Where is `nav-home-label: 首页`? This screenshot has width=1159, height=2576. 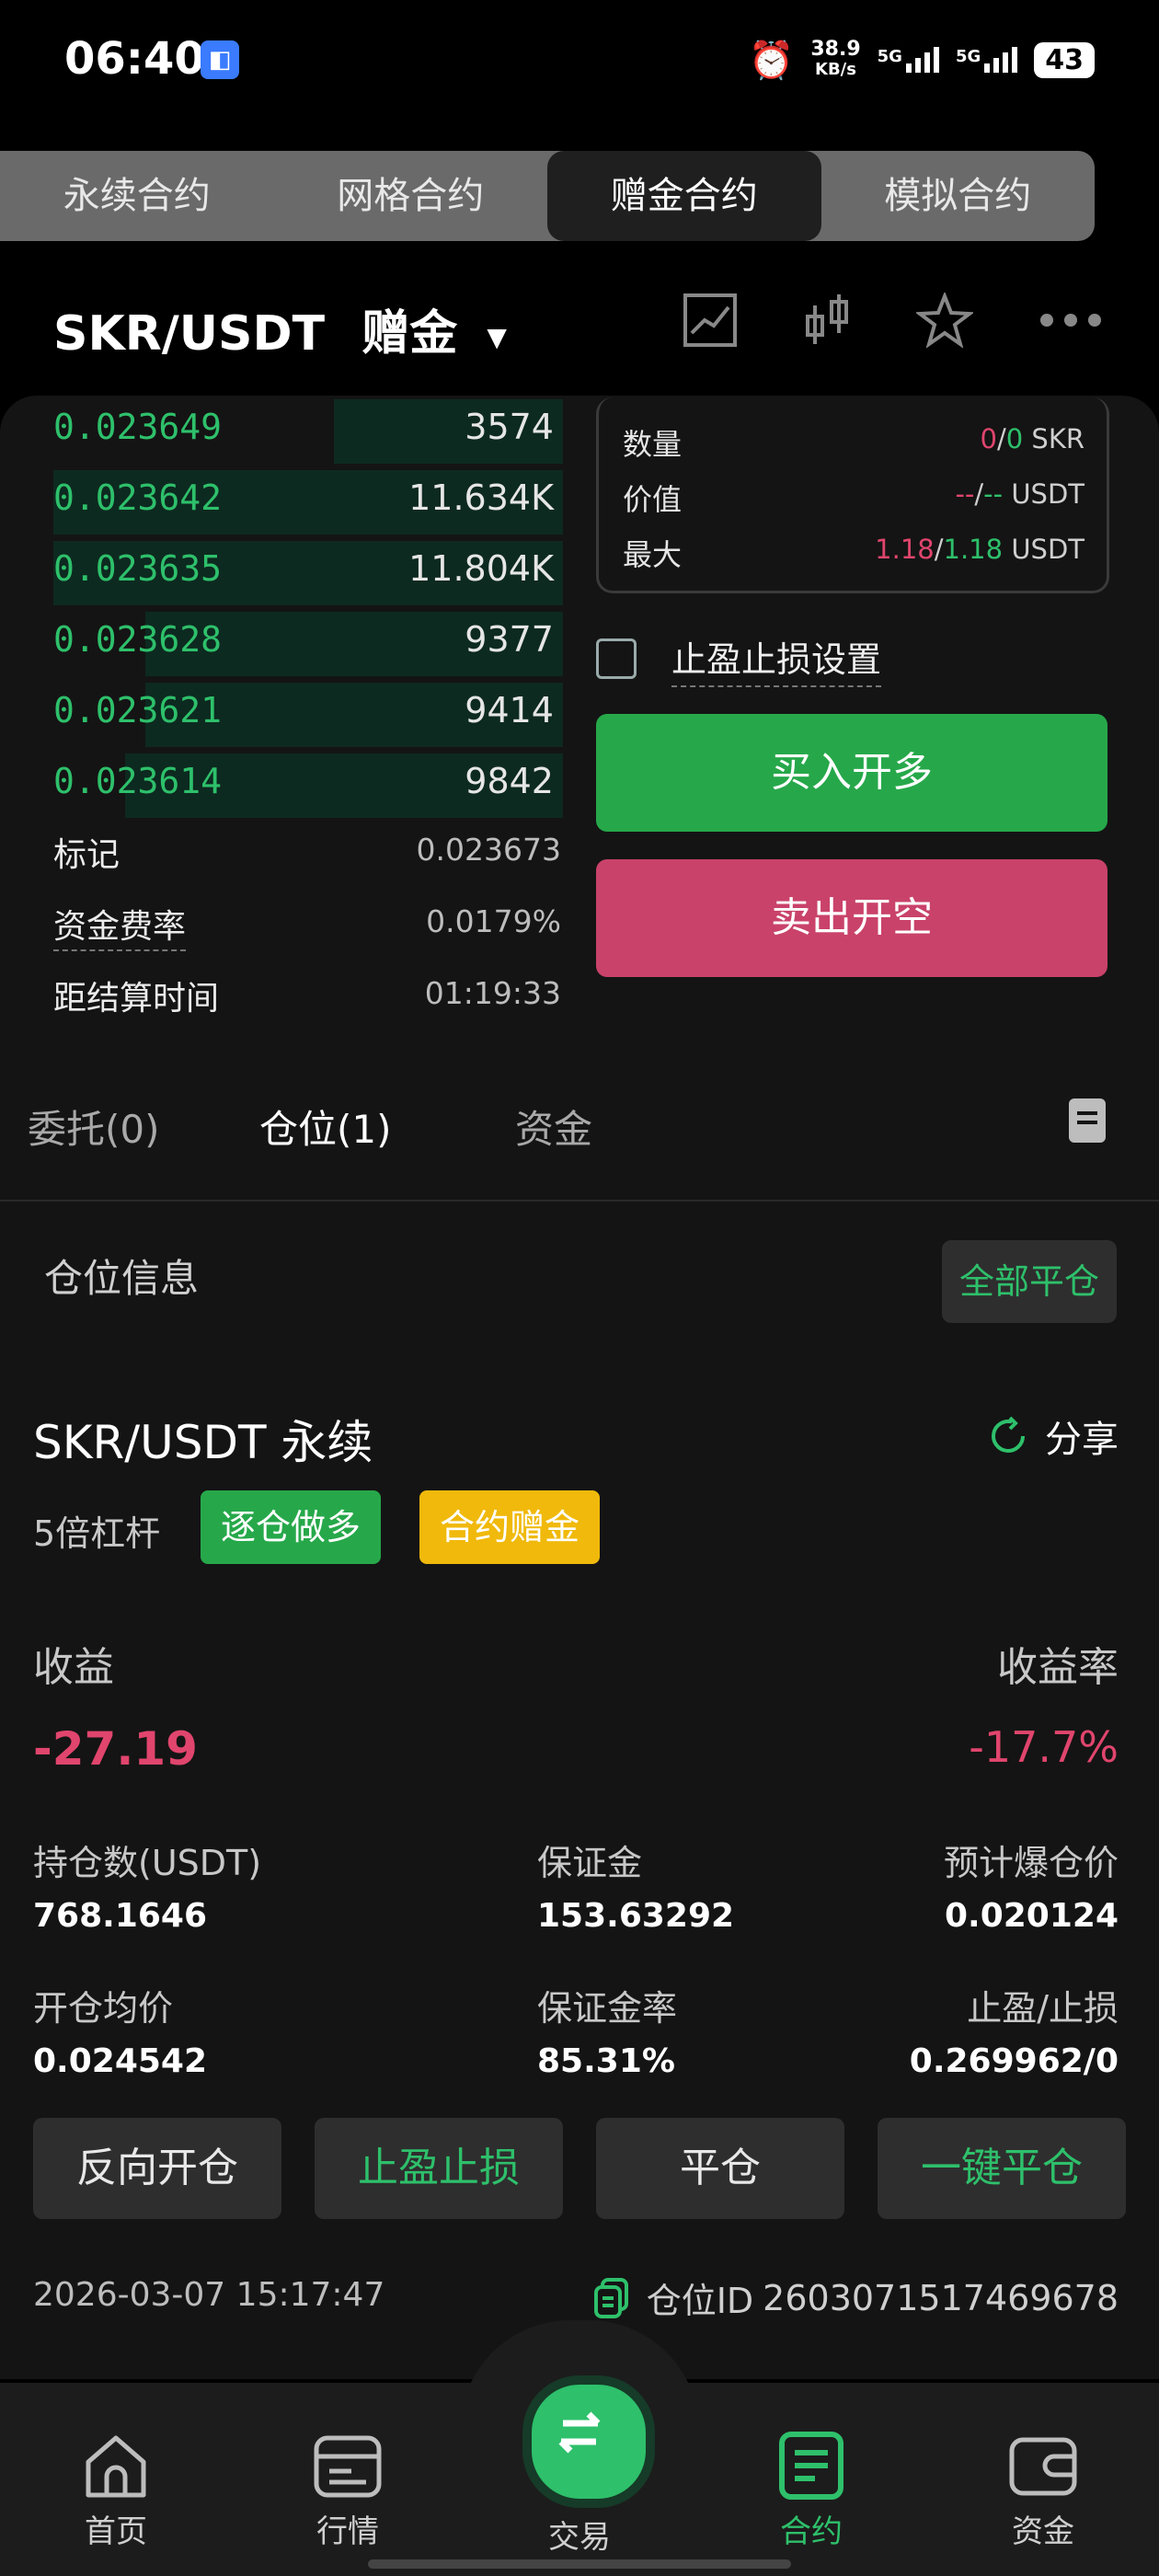 nav-home-label: 首页 is located at coordinates (116, 2531).